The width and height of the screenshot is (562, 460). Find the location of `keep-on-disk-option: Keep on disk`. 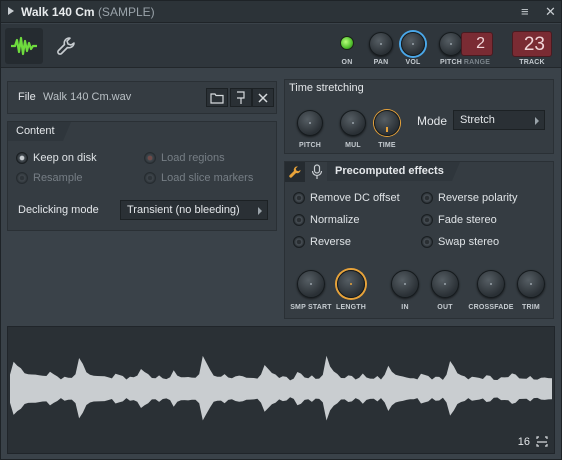

keep-on-disk-option: Keep on disk is located at coordinates (56, 158).